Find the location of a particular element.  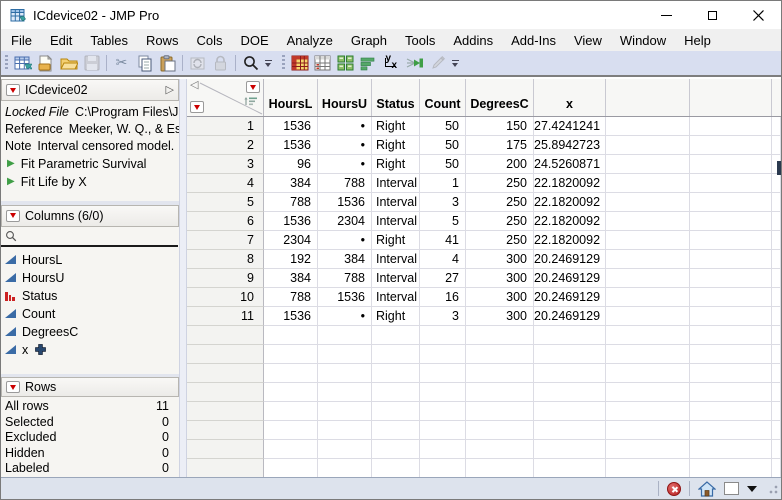

graph-builder-button is located at coordinates (368, 63).